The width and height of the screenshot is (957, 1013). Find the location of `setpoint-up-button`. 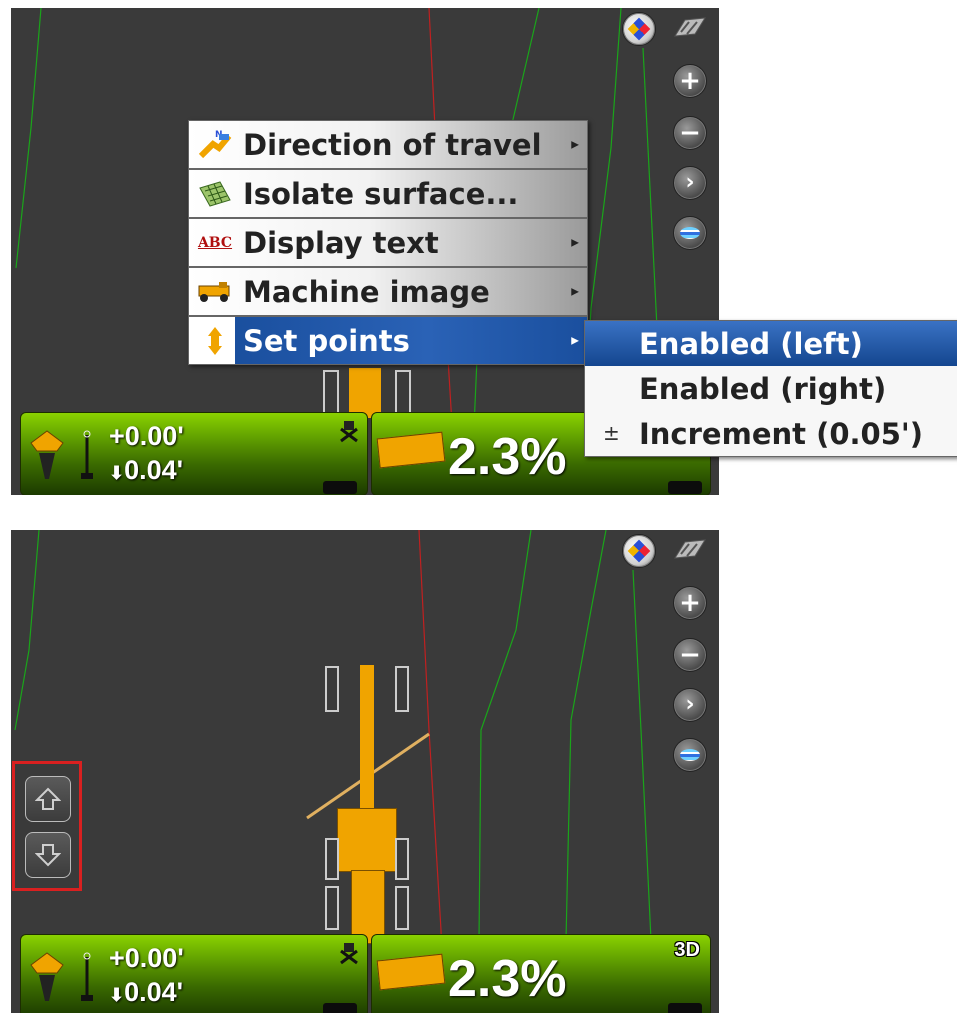

setpoint-up-button is located at coordinates (48, 799).